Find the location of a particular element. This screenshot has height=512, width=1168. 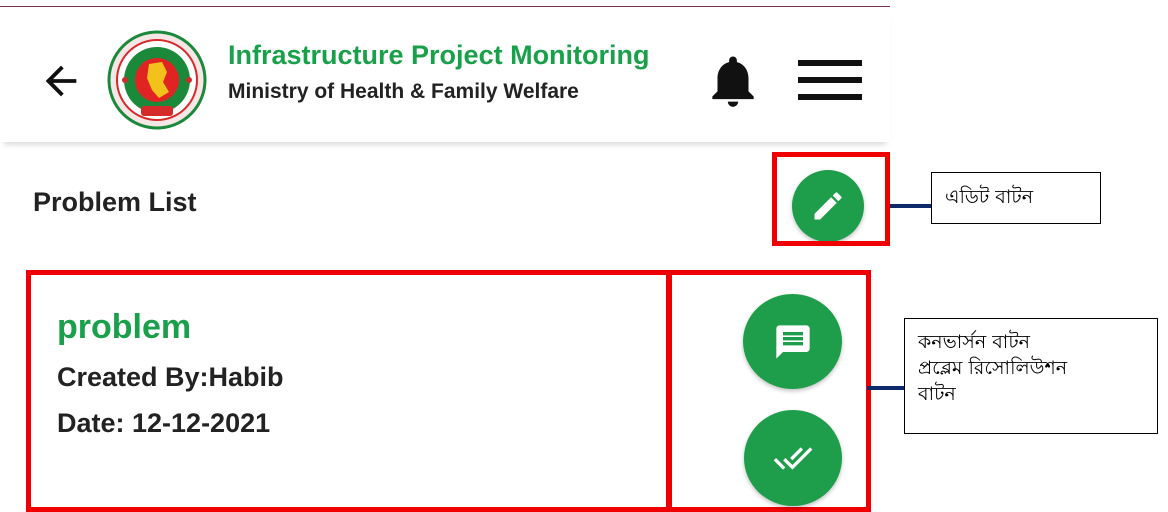

edit-callout-label: এডিট বাটন is located at coordinates (989, 197).